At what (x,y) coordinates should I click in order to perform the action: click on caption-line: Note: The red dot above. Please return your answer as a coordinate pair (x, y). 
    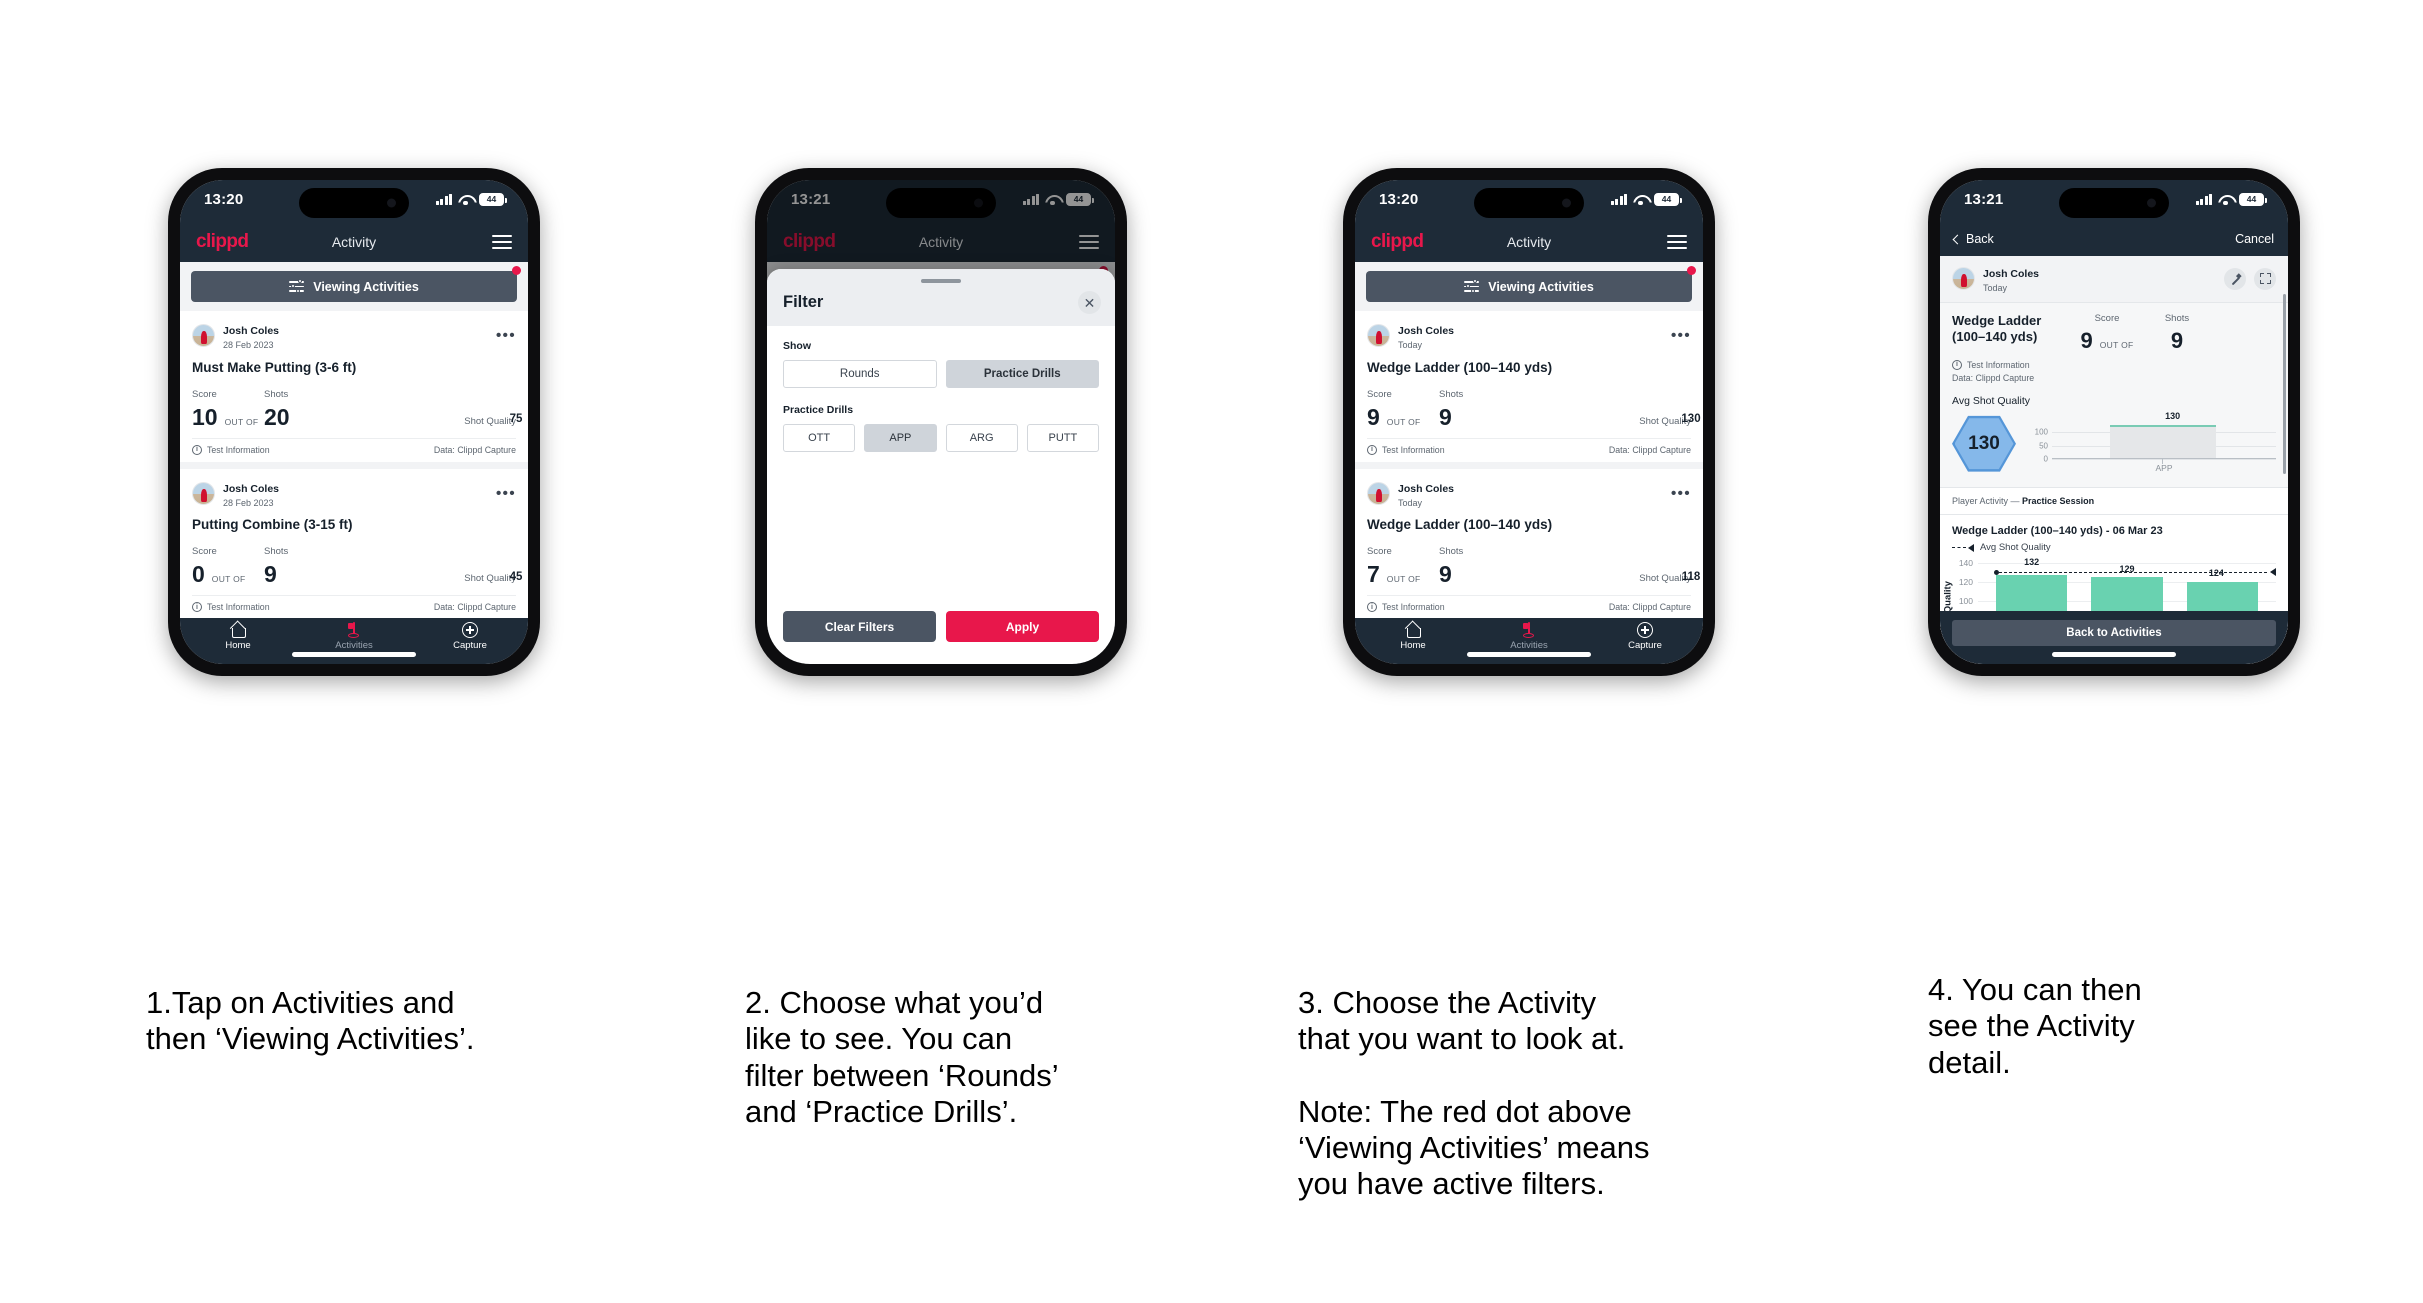
    Looking at the image, I should click on (1465, 1111).